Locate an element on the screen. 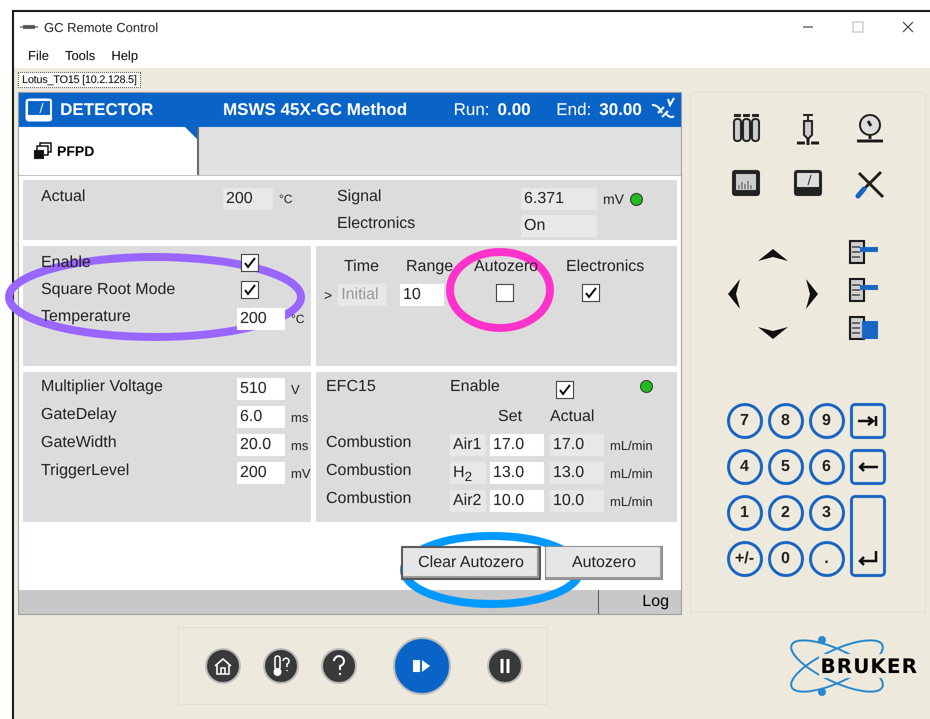 This screenshot has width=930, height=719. column-header: Time is located at coordinates (361, 267).